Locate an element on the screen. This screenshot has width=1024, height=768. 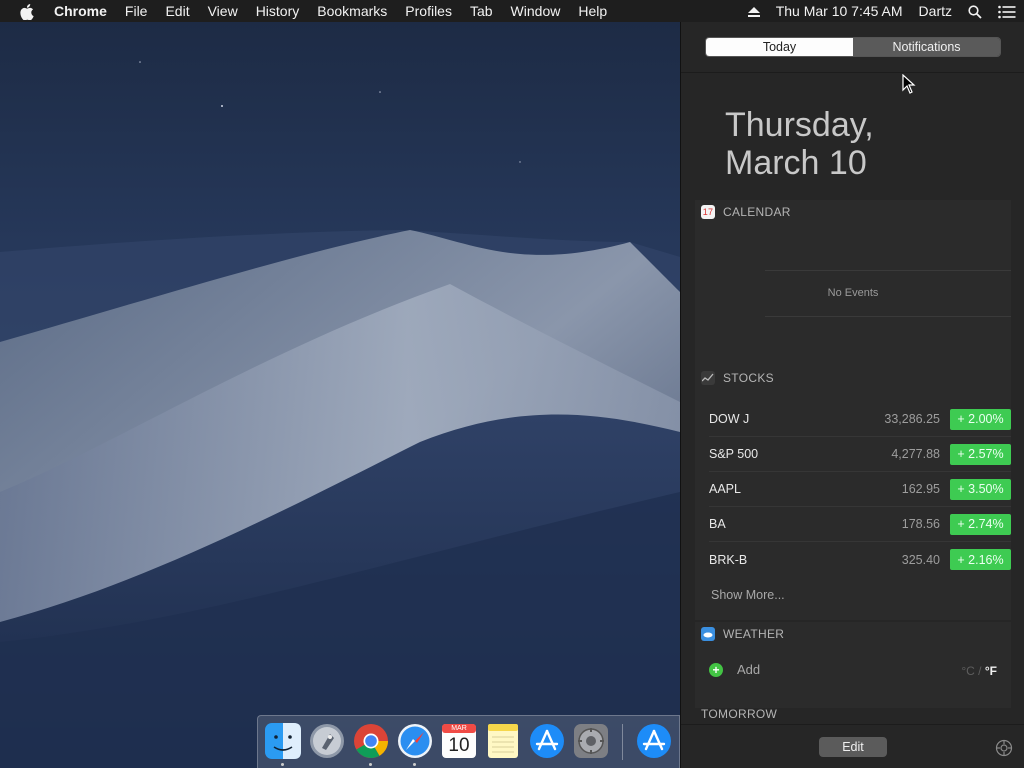
stock-row: BA 178.56 + 2.74% is located at coordinates (860, 524).